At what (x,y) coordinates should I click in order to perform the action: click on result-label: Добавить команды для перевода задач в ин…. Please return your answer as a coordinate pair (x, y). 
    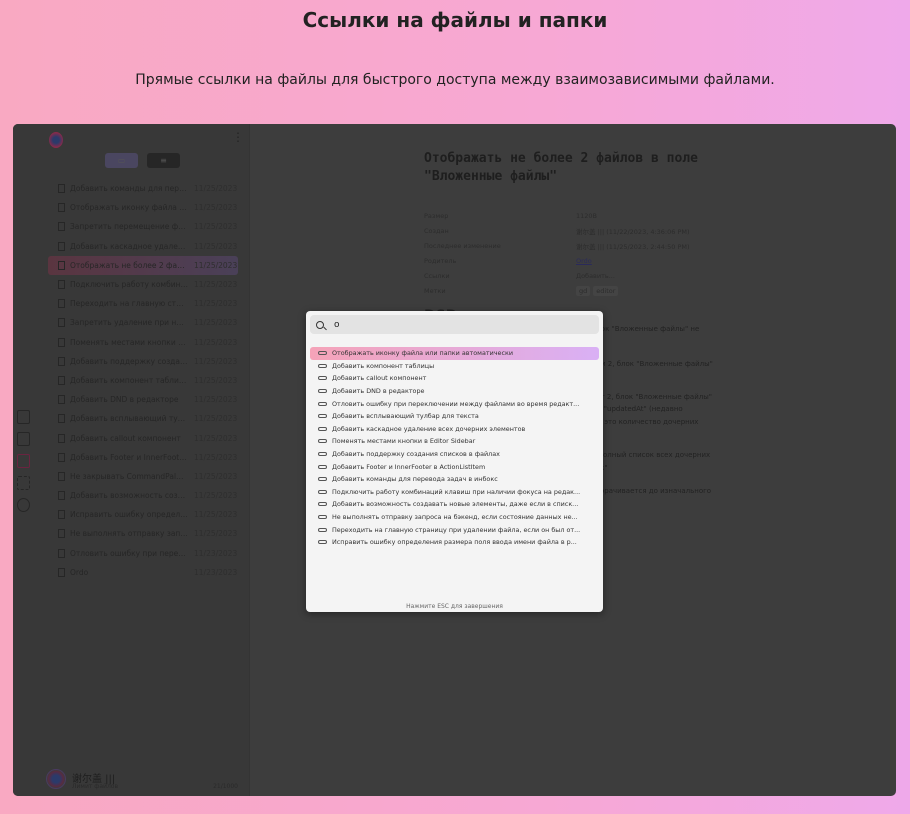
    Looking at the image, I should click on (415, 479).